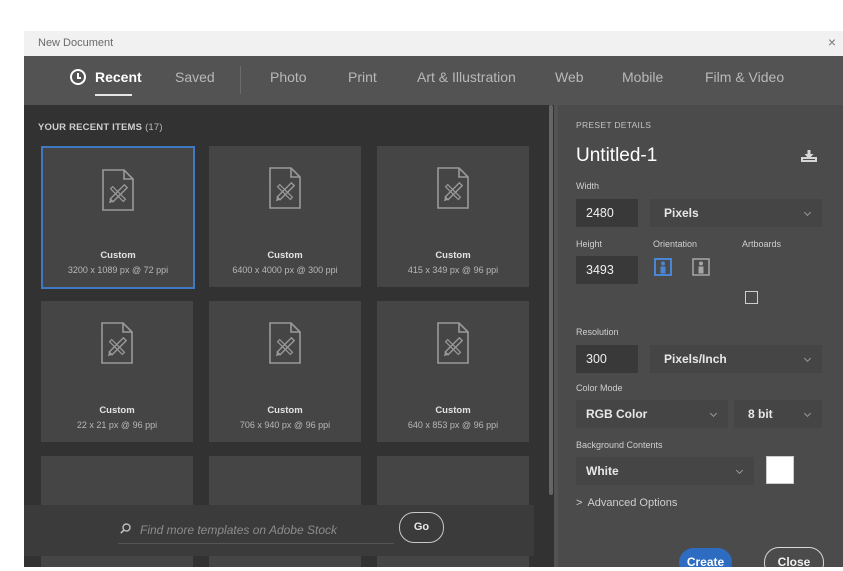 The image size is (843, 571). What do you see at coordinates (614, 125) in the screenshot?
I see `preset-details-heading: PRESET DETAILS` at bounding box center [614, 125].